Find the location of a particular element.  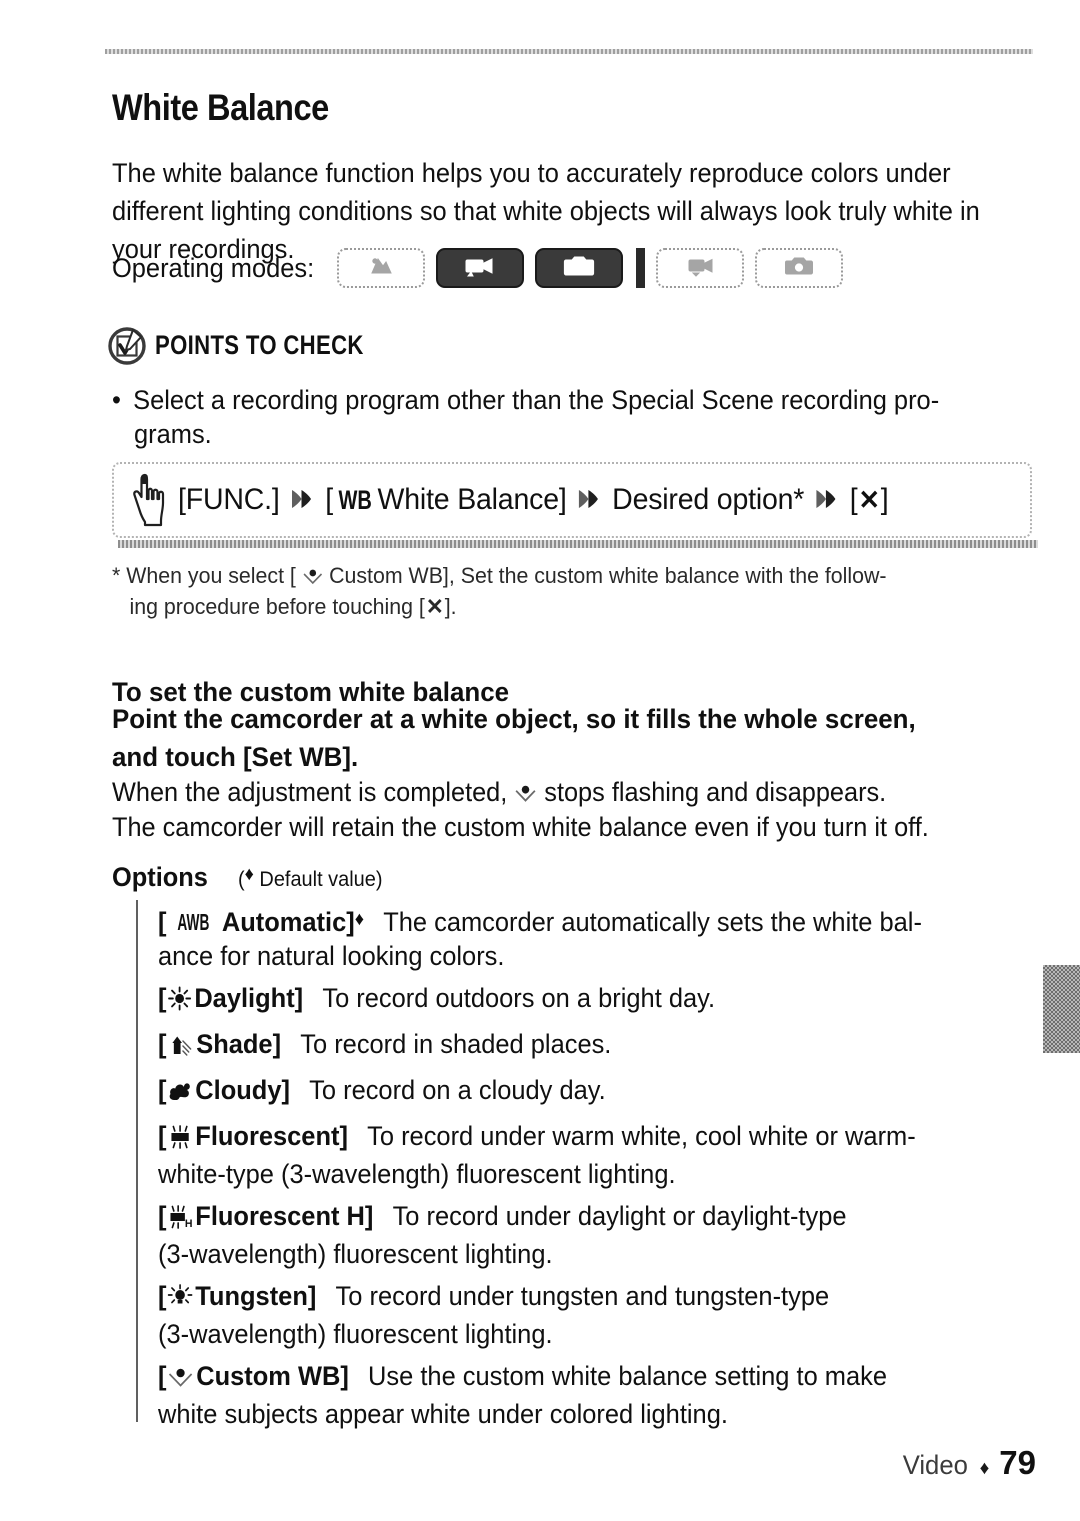

custom-wb-lead-line2: and touch [Set WB]. is located at coordinates (235, 757).